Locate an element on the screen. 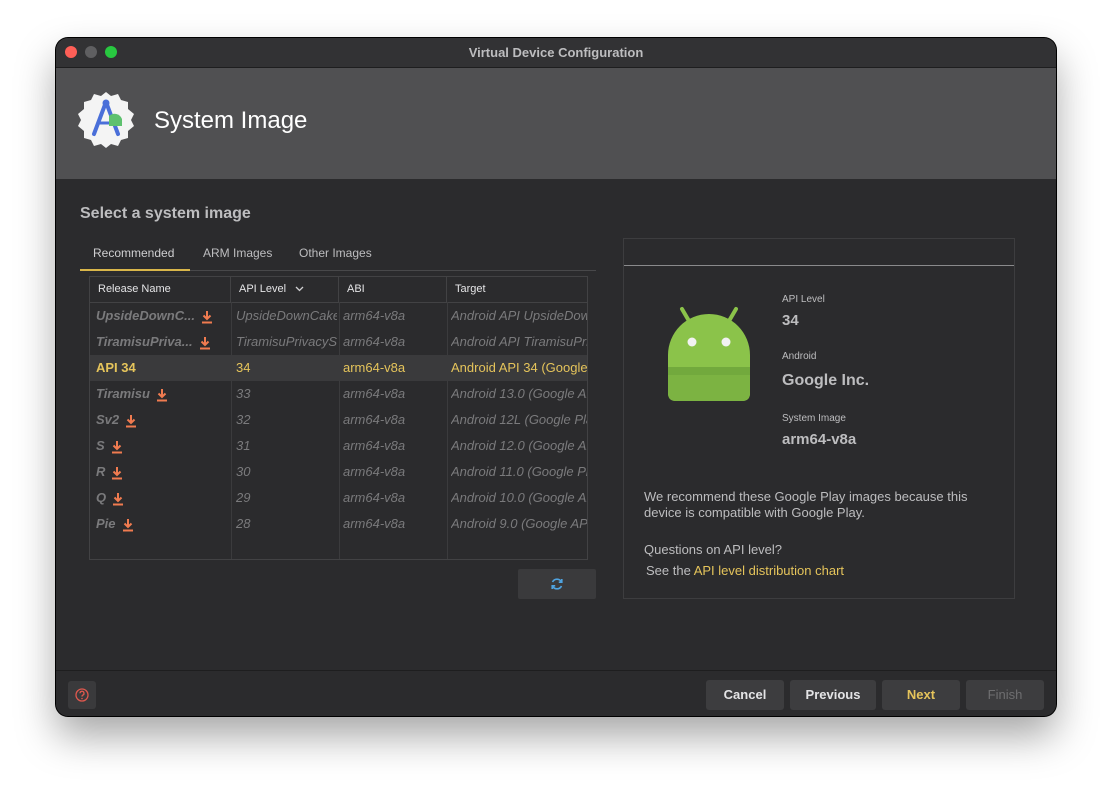 The width and height of the screenshot is (1112, 791). column-header-target: Target is located at coordinates (517, 289).